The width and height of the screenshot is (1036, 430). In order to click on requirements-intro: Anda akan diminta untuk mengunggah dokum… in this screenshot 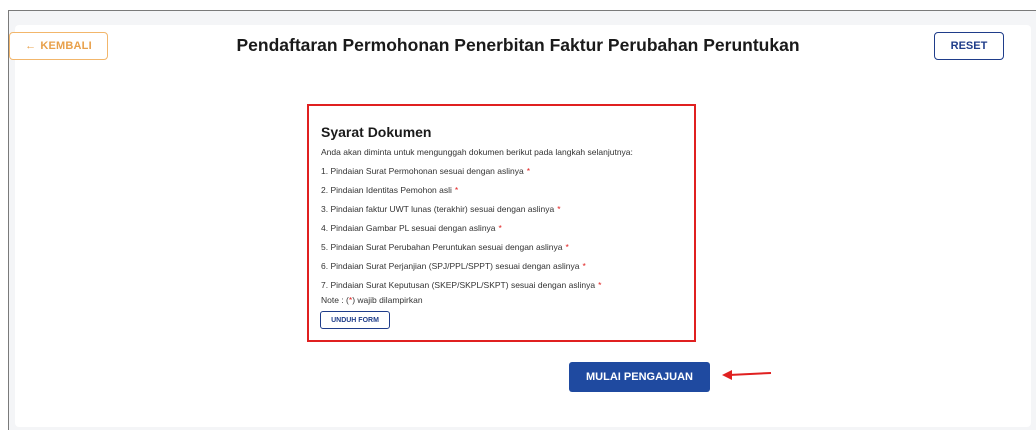, I will do `click(477, 152)`.